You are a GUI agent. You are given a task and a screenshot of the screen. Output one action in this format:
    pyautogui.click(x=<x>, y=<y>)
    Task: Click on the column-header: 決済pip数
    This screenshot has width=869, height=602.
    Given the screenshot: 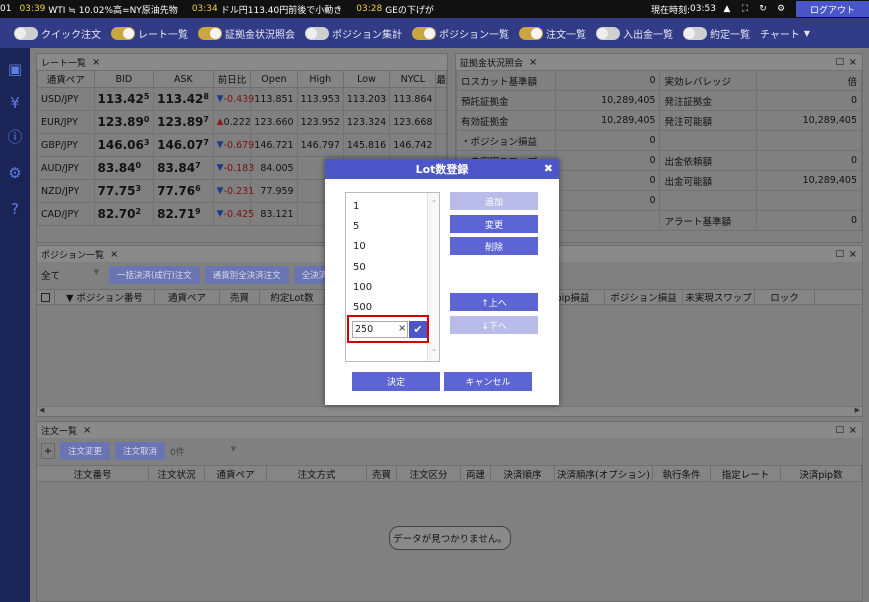 What is the action you would take?
    pyautogui.click(x=821, y=473)
    